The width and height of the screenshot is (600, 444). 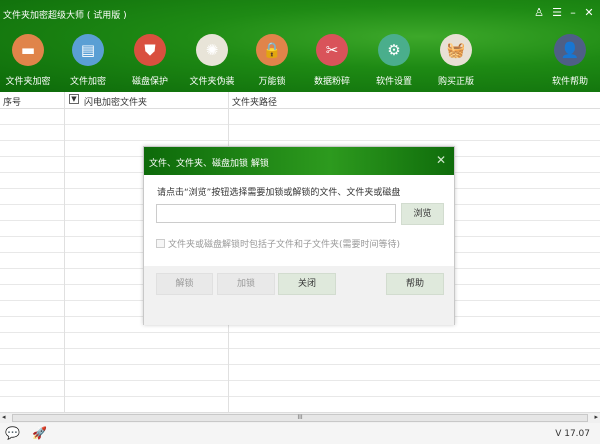 What do you see at coordinates (212, 82) in the screenshot?
I see `toolbar-label: 文件夹伪装` at bounding box center [212, 82].